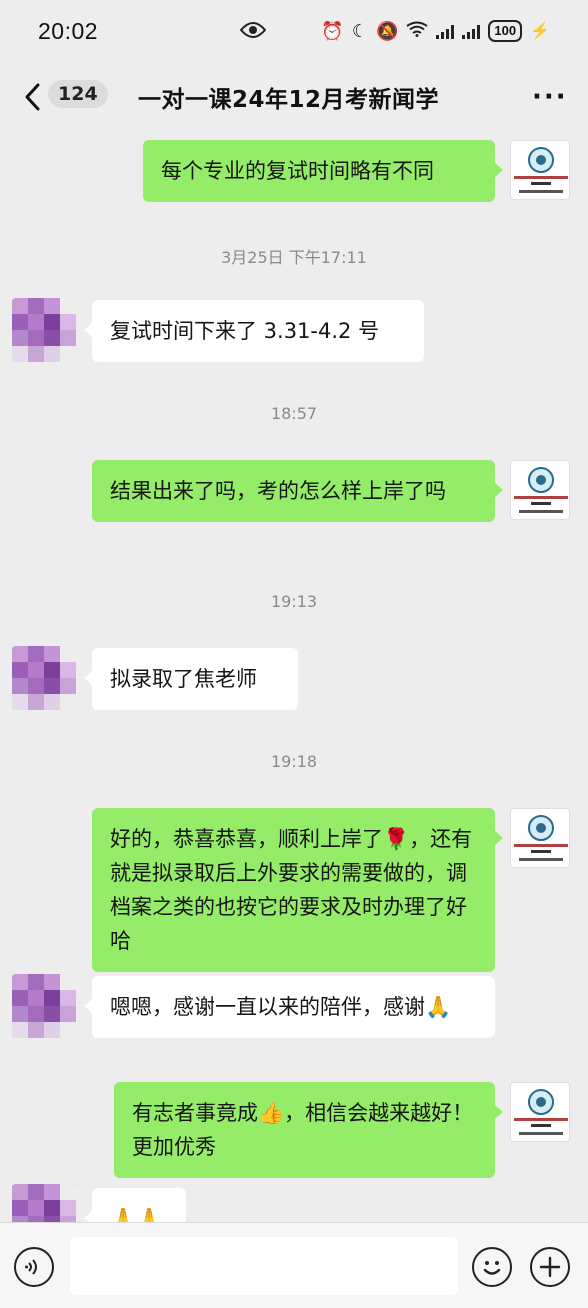 This screenshot has width=588, height=1308. I want to click on wifi-icon, so click(417, 31).